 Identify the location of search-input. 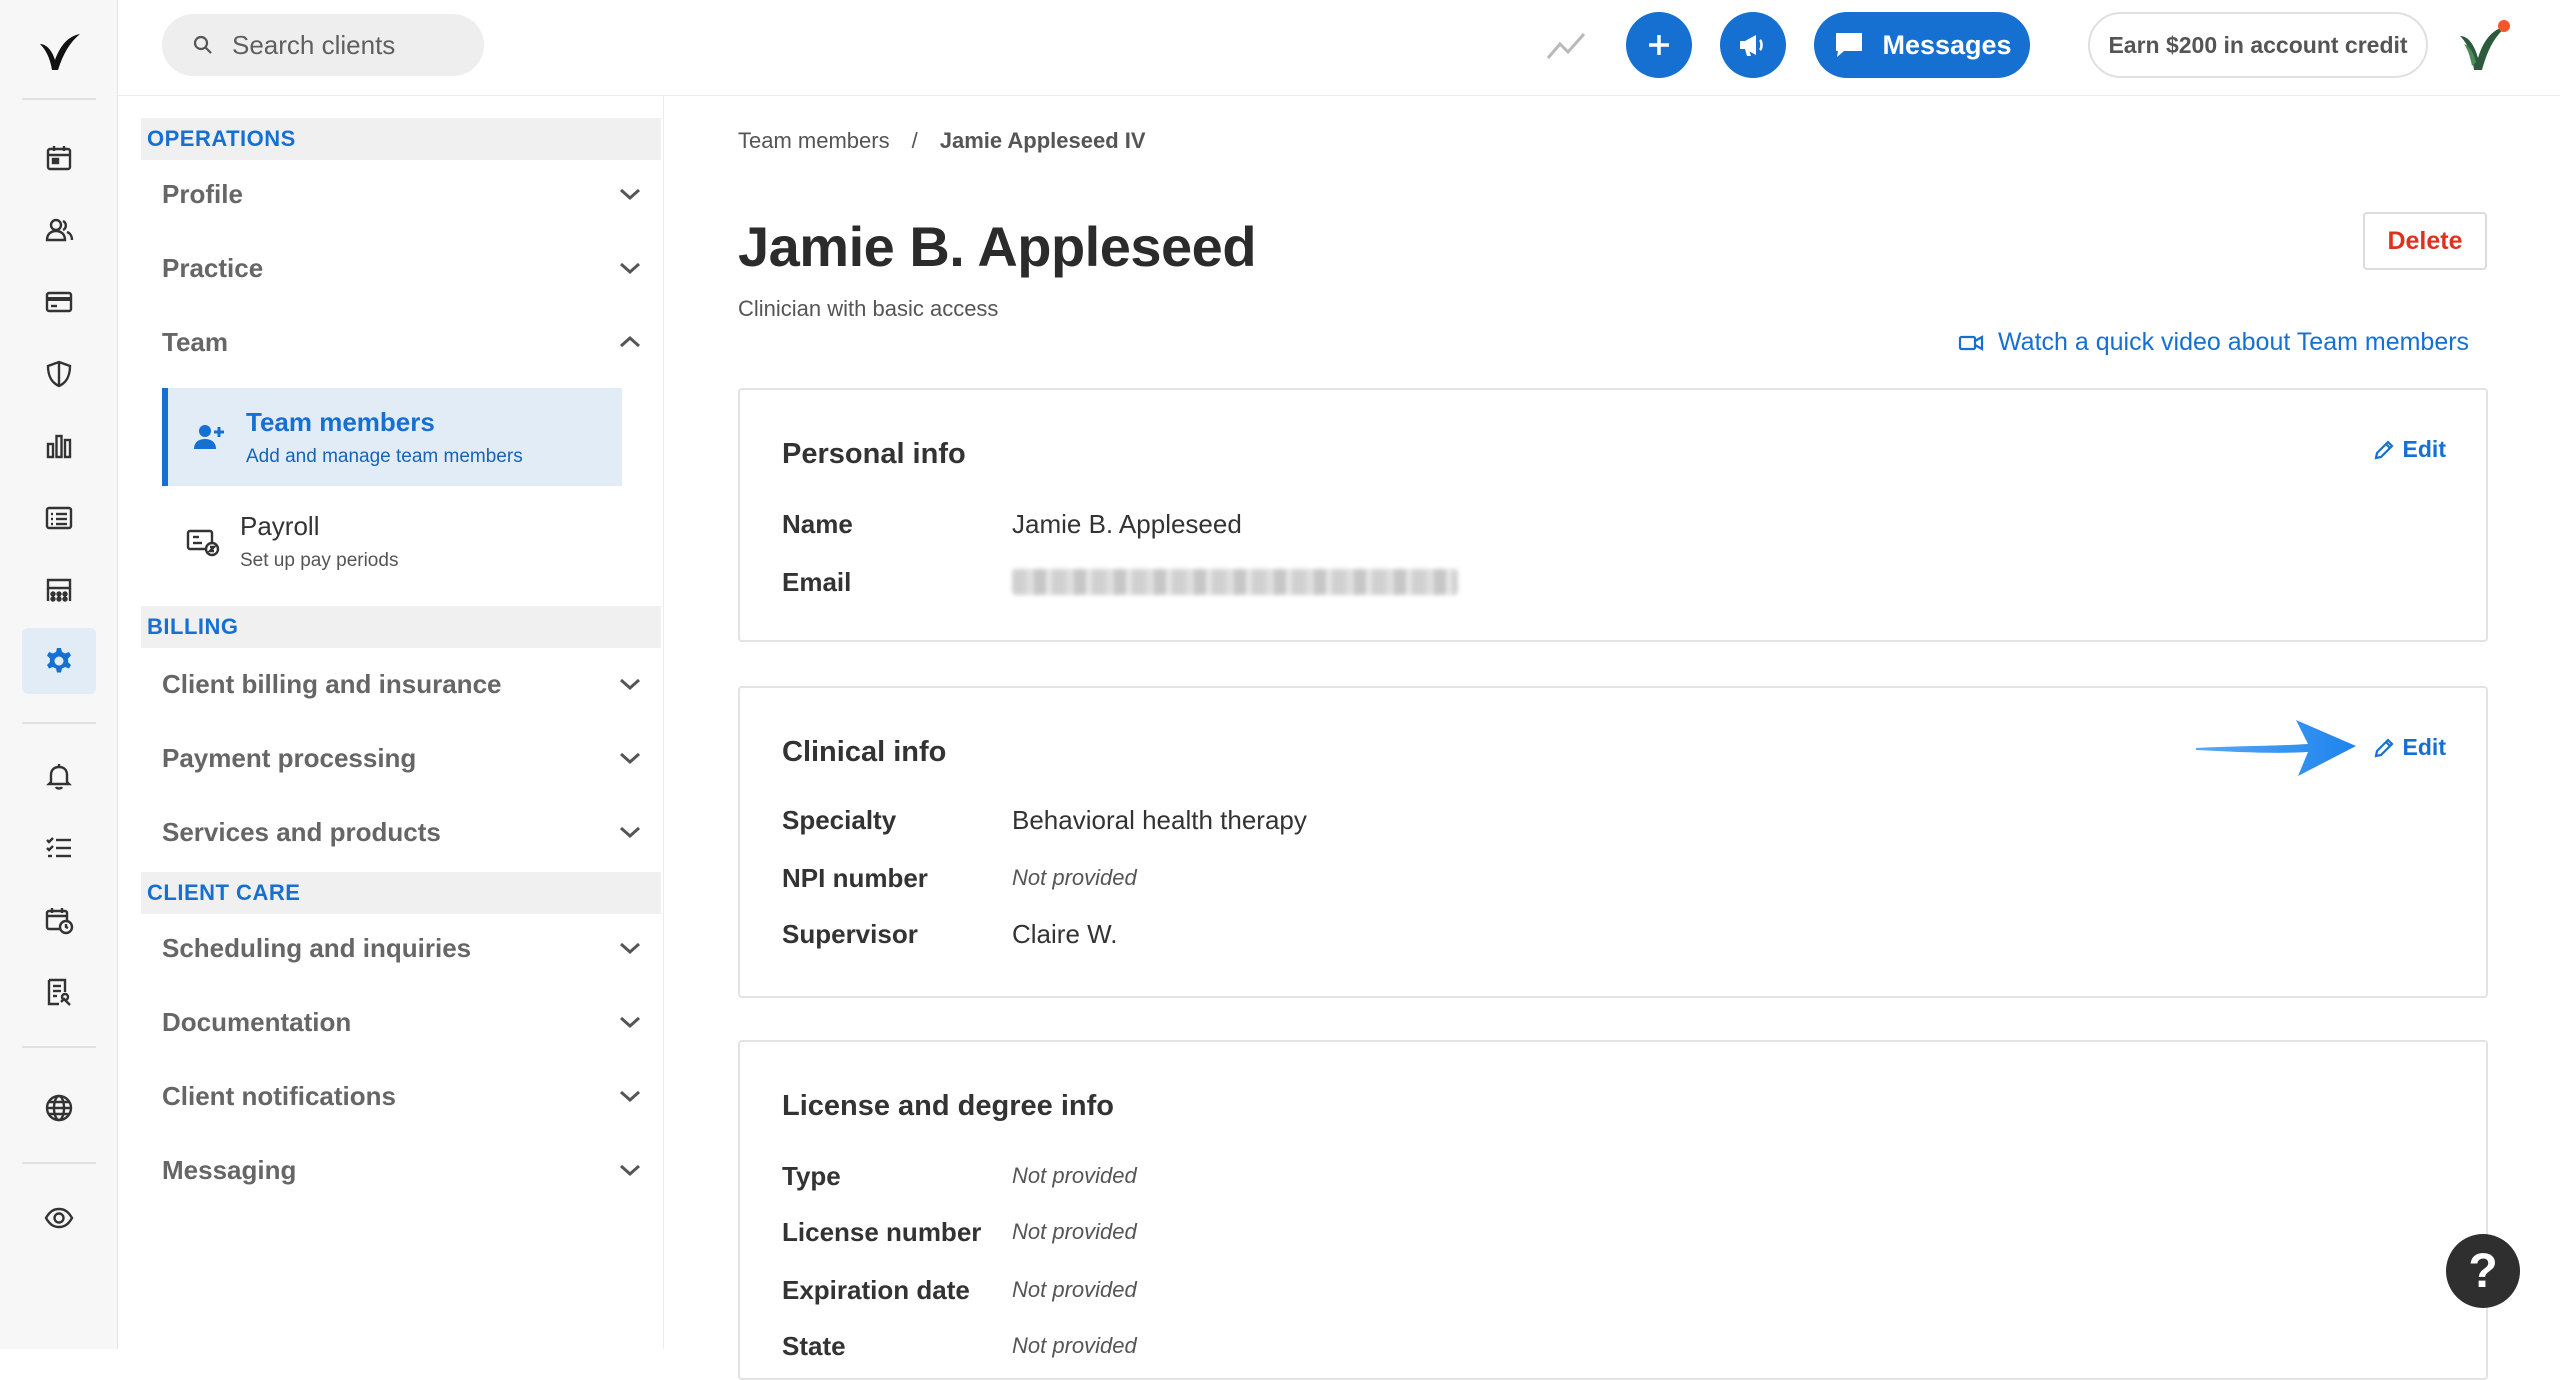
(352, 45).